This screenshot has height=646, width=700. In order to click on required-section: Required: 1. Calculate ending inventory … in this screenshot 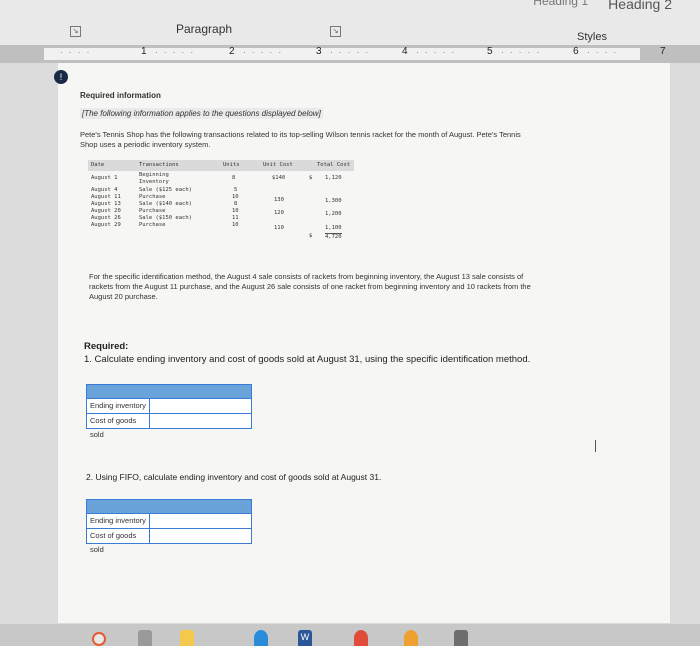, I will do `click(307, 353)`.